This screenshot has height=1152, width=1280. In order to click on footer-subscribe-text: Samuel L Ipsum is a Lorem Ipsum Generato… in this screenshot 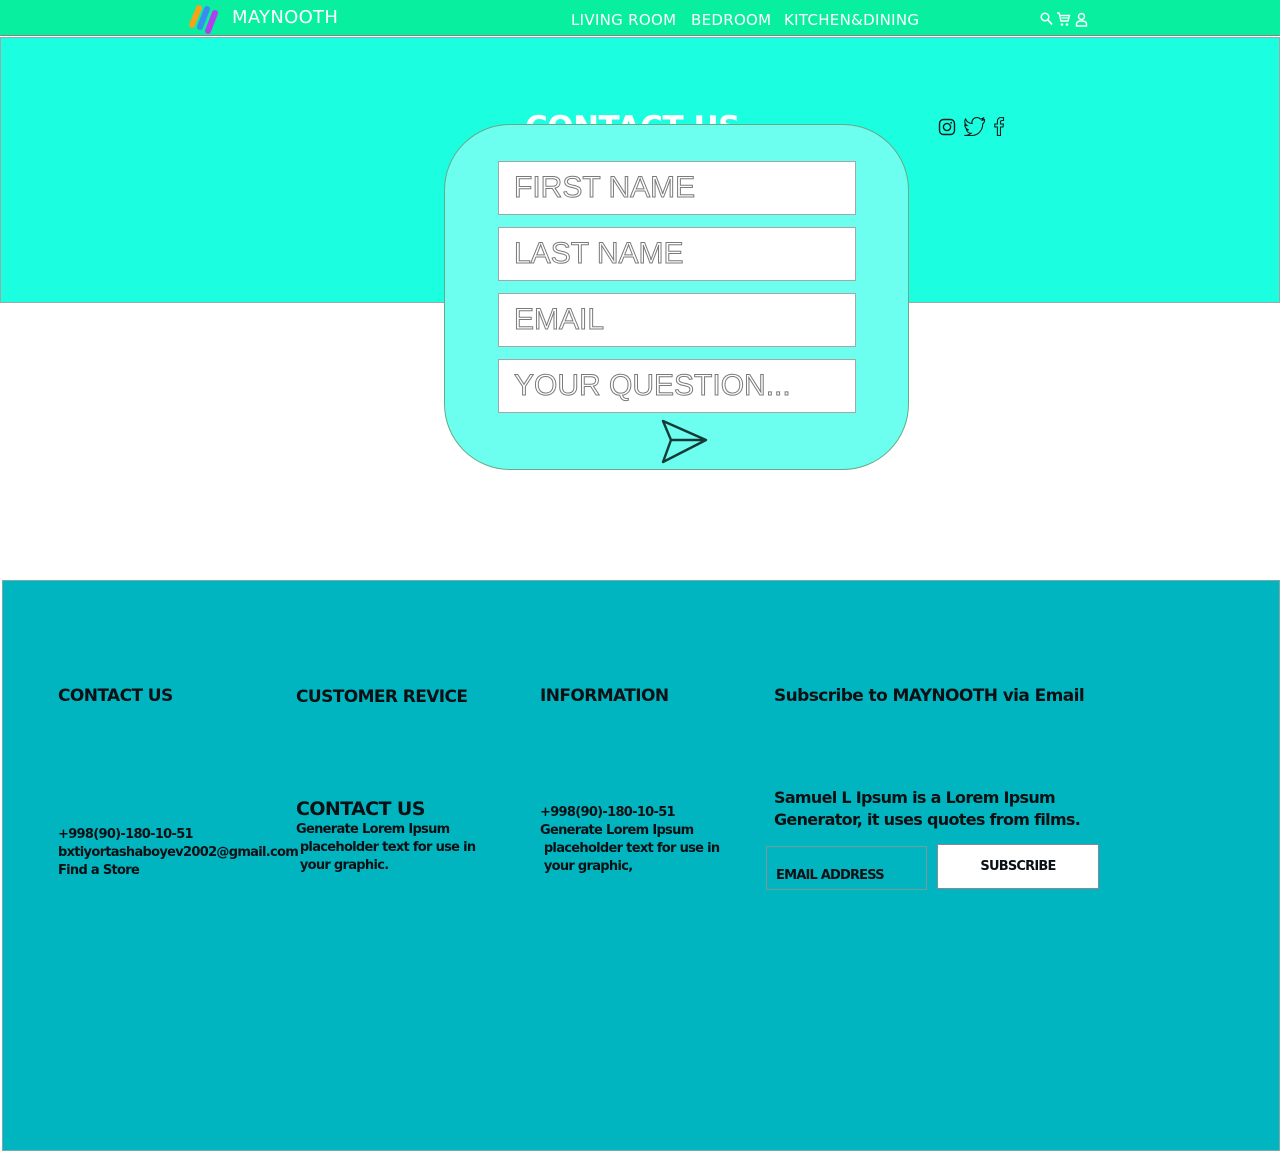, I will do `click(927, 809)`.